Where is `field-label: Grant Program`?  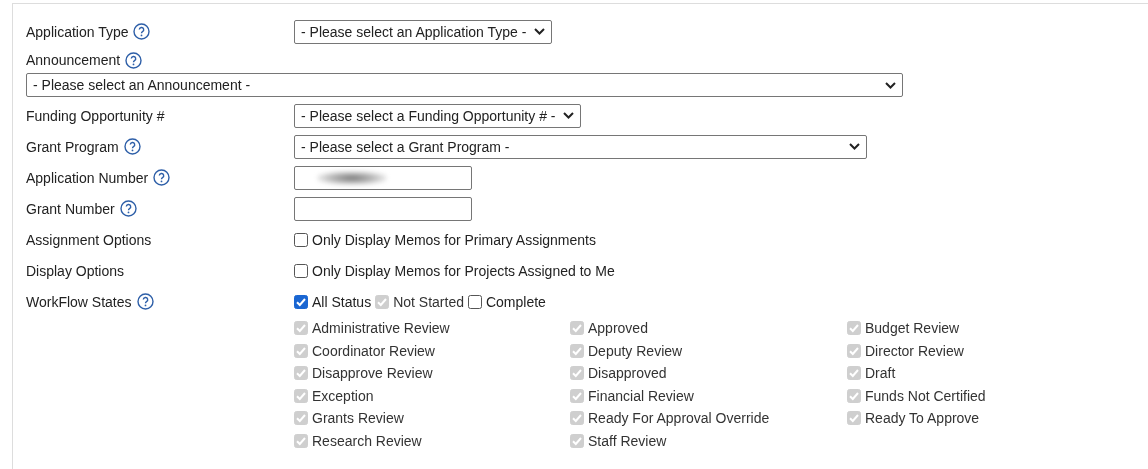
field-label: Grant Program is located at coordinates (72, 146).